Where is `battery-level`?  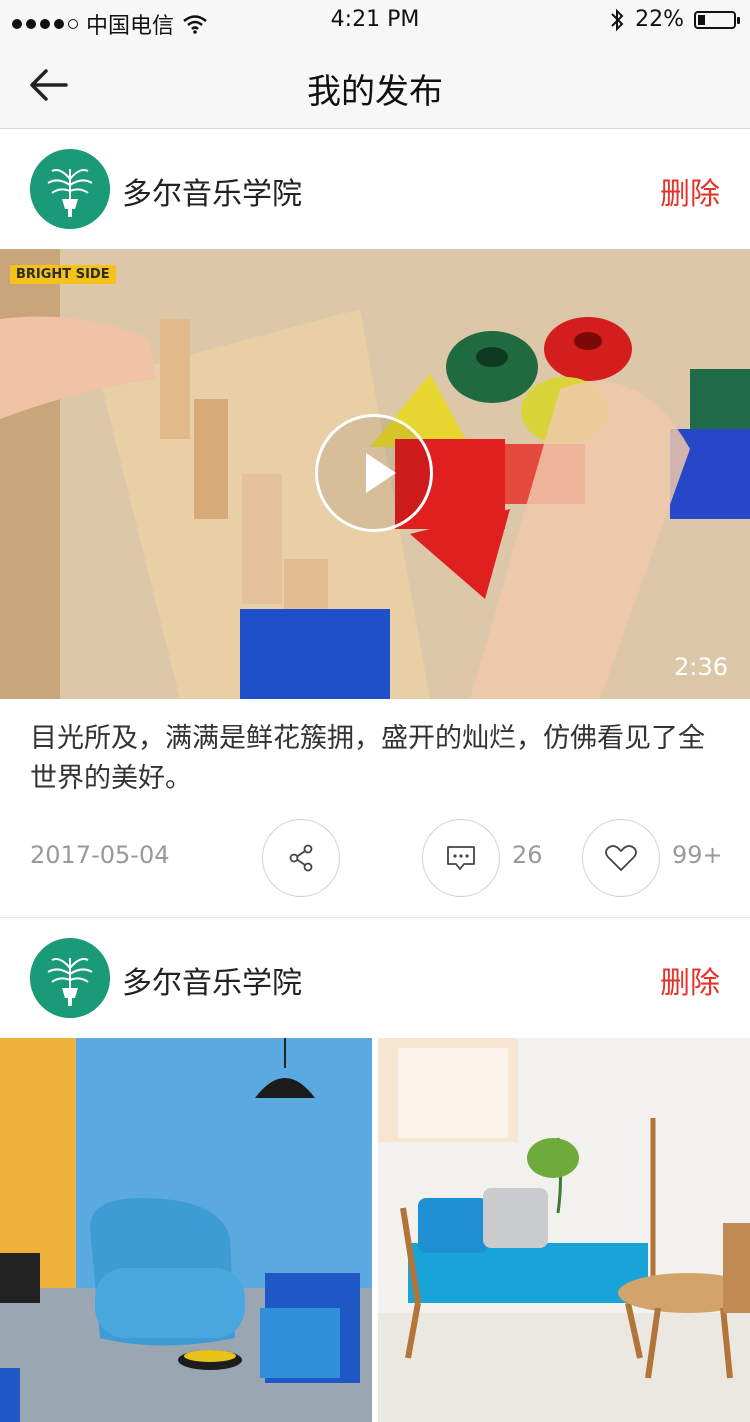 battery-level is located at coordinates (701, 19).